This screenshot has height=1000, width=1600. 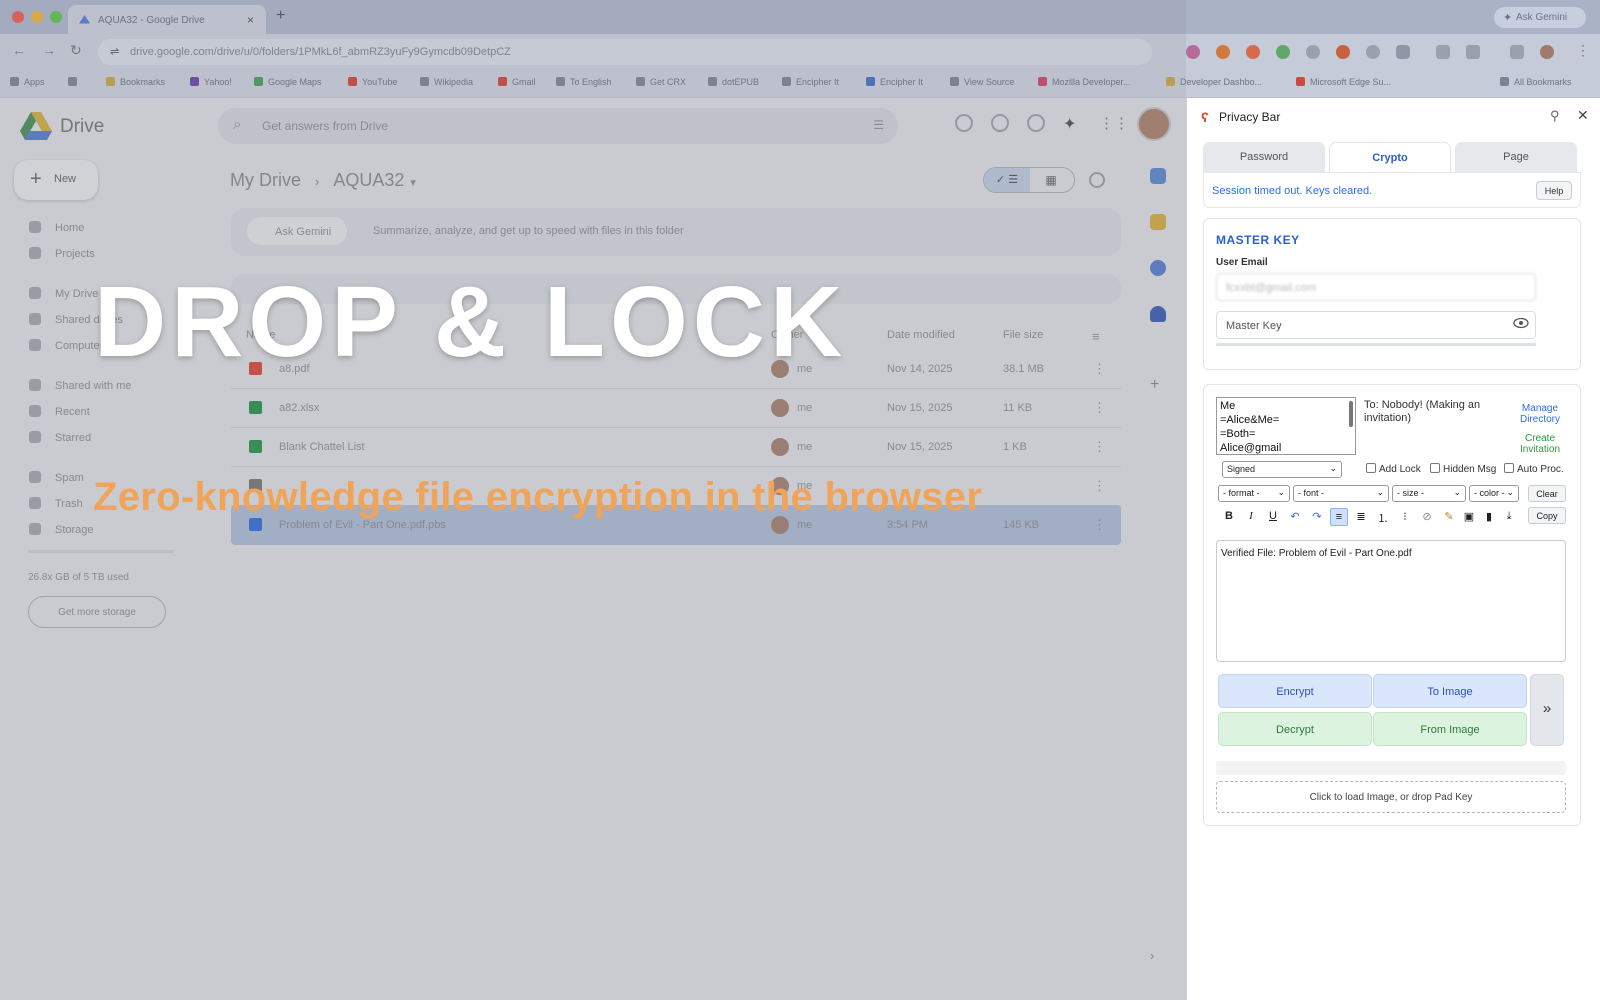 I want to click on more-actions-button: », so click(x=1547, y=710).